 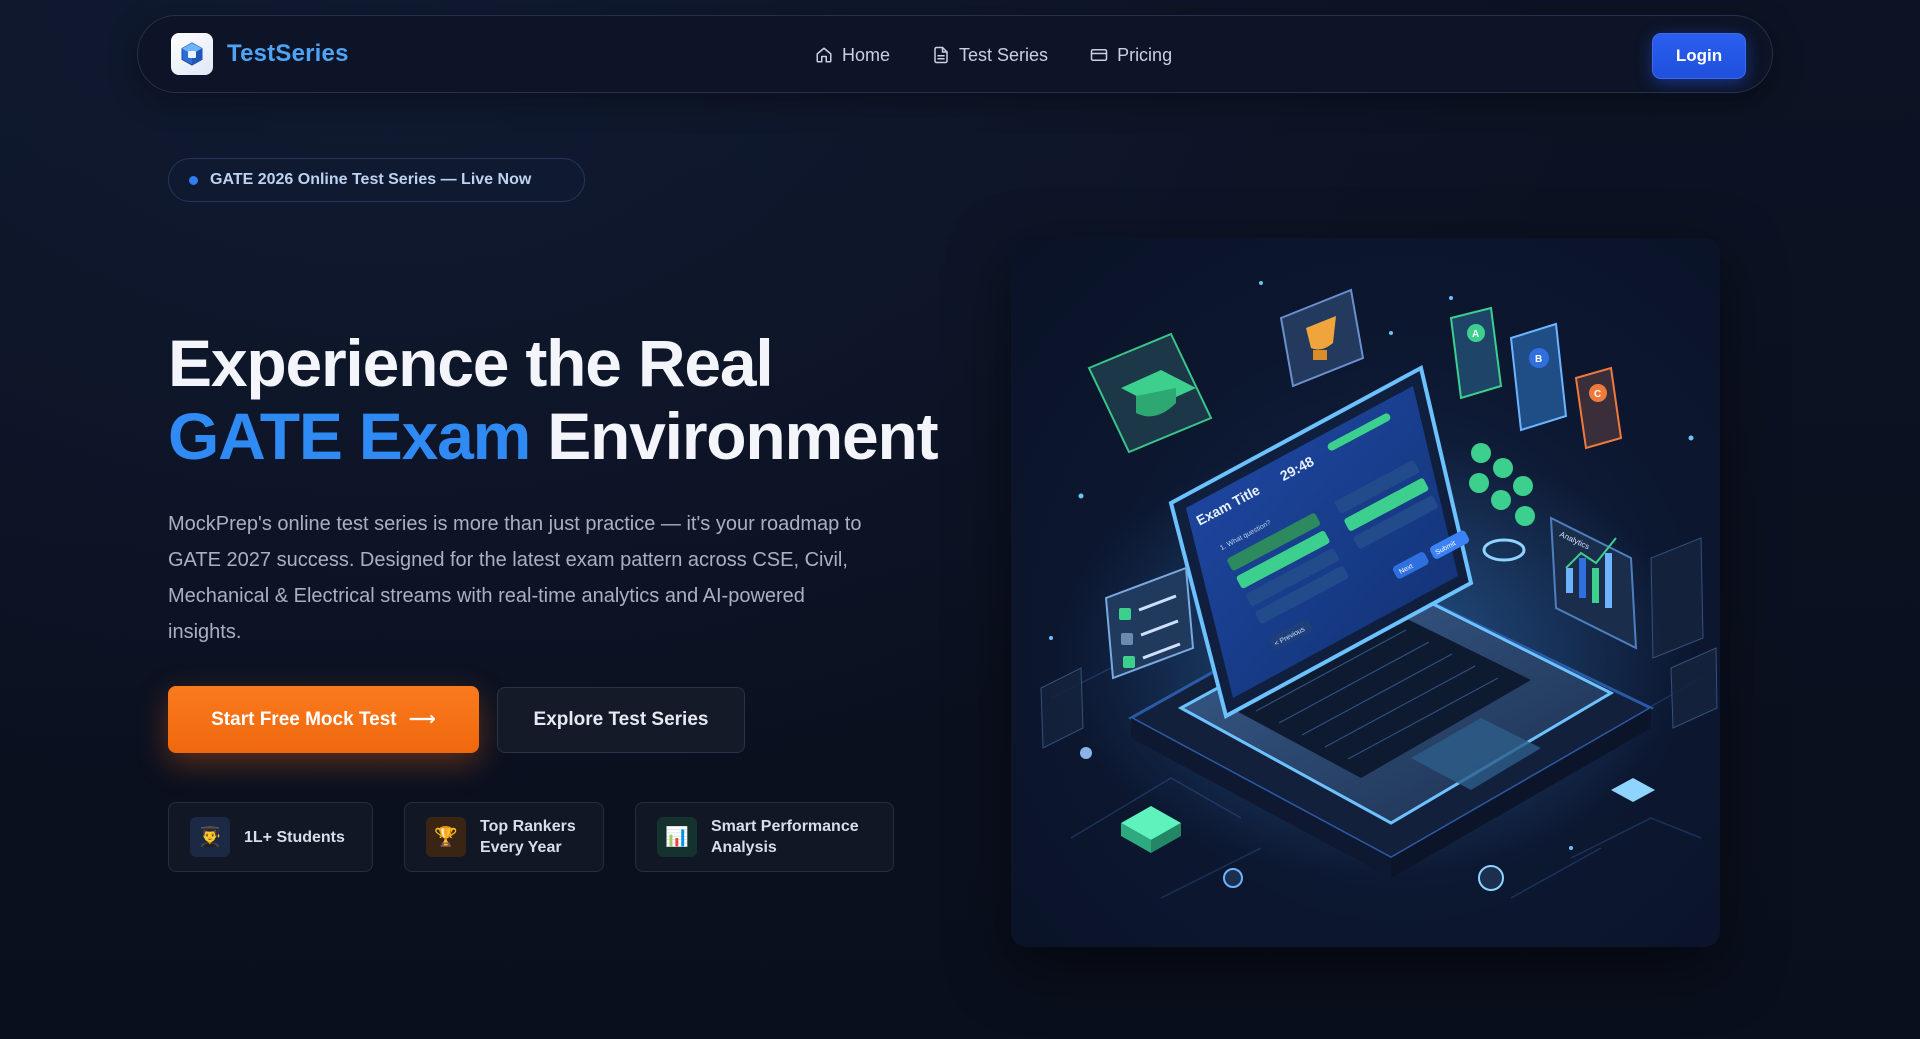 I want to click on brand: TestSeries, so click(x=260, y=54).